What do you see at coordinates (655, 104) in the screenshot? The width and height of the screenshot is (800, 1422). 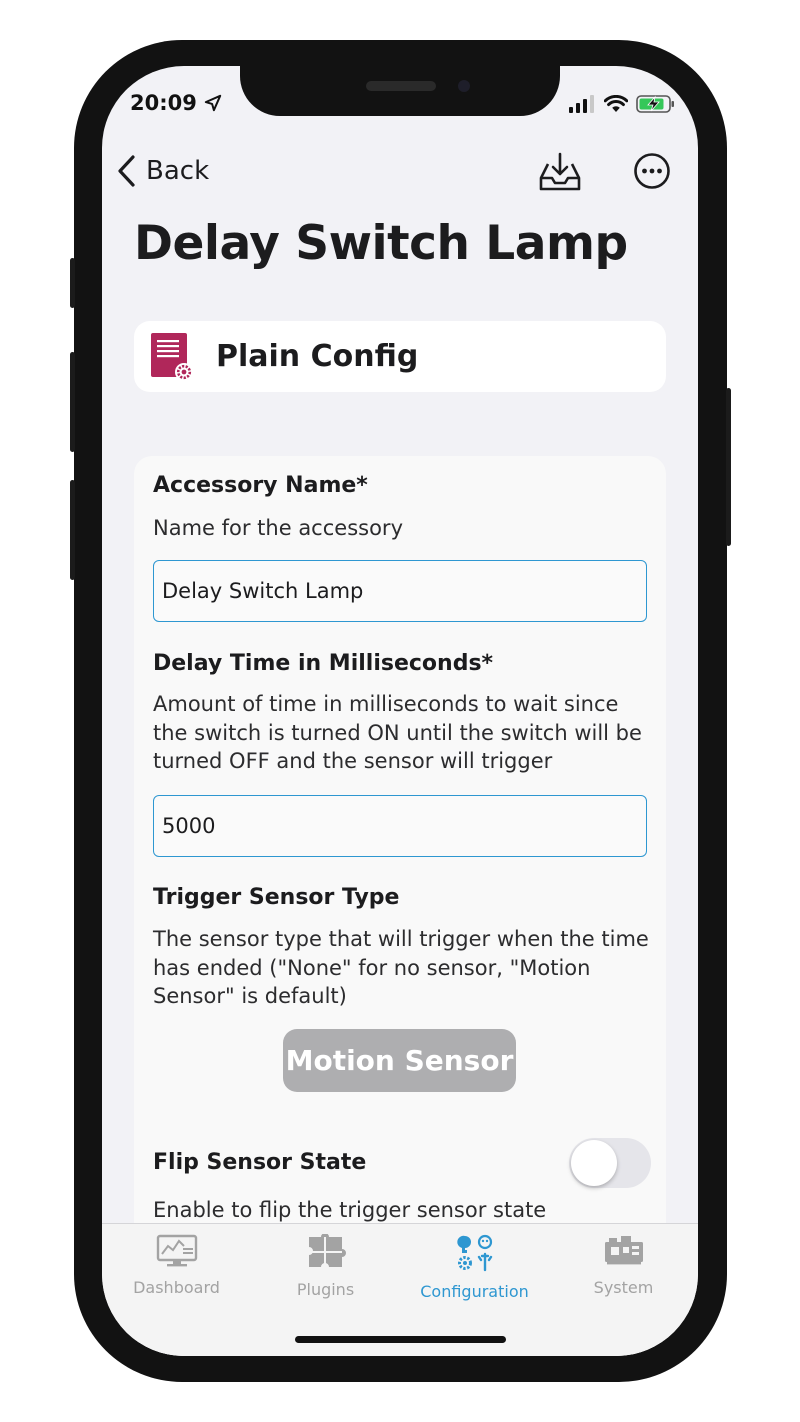 I see `battery-charging-icon` at bounding box center [655, 104].